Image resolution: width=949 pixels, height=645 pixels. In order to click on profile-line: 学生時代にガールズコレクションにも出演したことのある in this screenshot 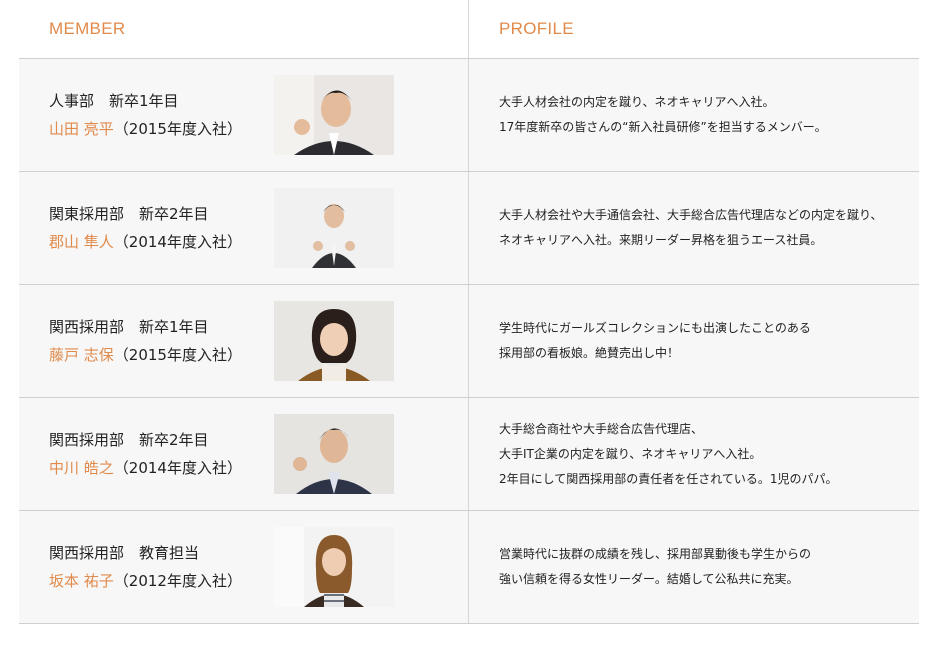, I will do `click(655, 328)`.